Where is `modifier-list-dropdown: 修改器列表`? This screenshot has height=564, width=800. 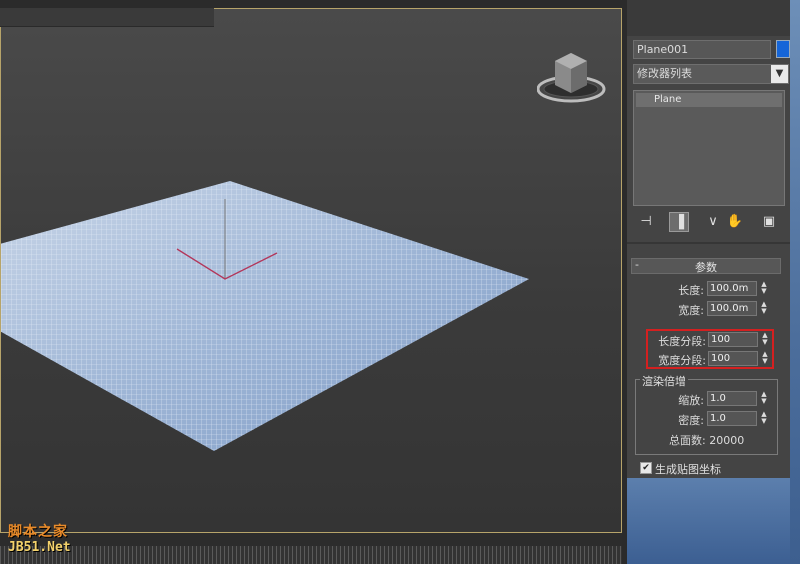
modifier-list-dropdown: 修改器列表 is located at coordinates (711, 74).